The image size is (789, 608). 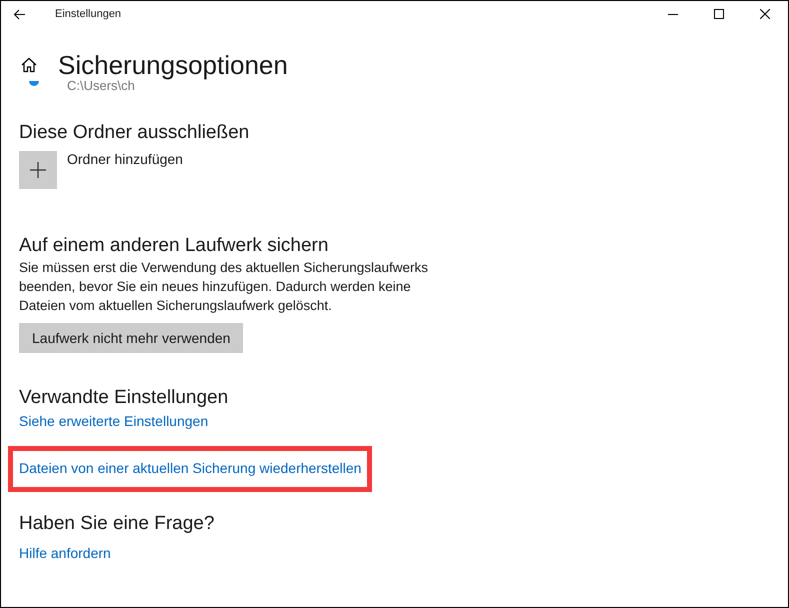 I want to click on add-folder-button, so click(x=38, y=170).